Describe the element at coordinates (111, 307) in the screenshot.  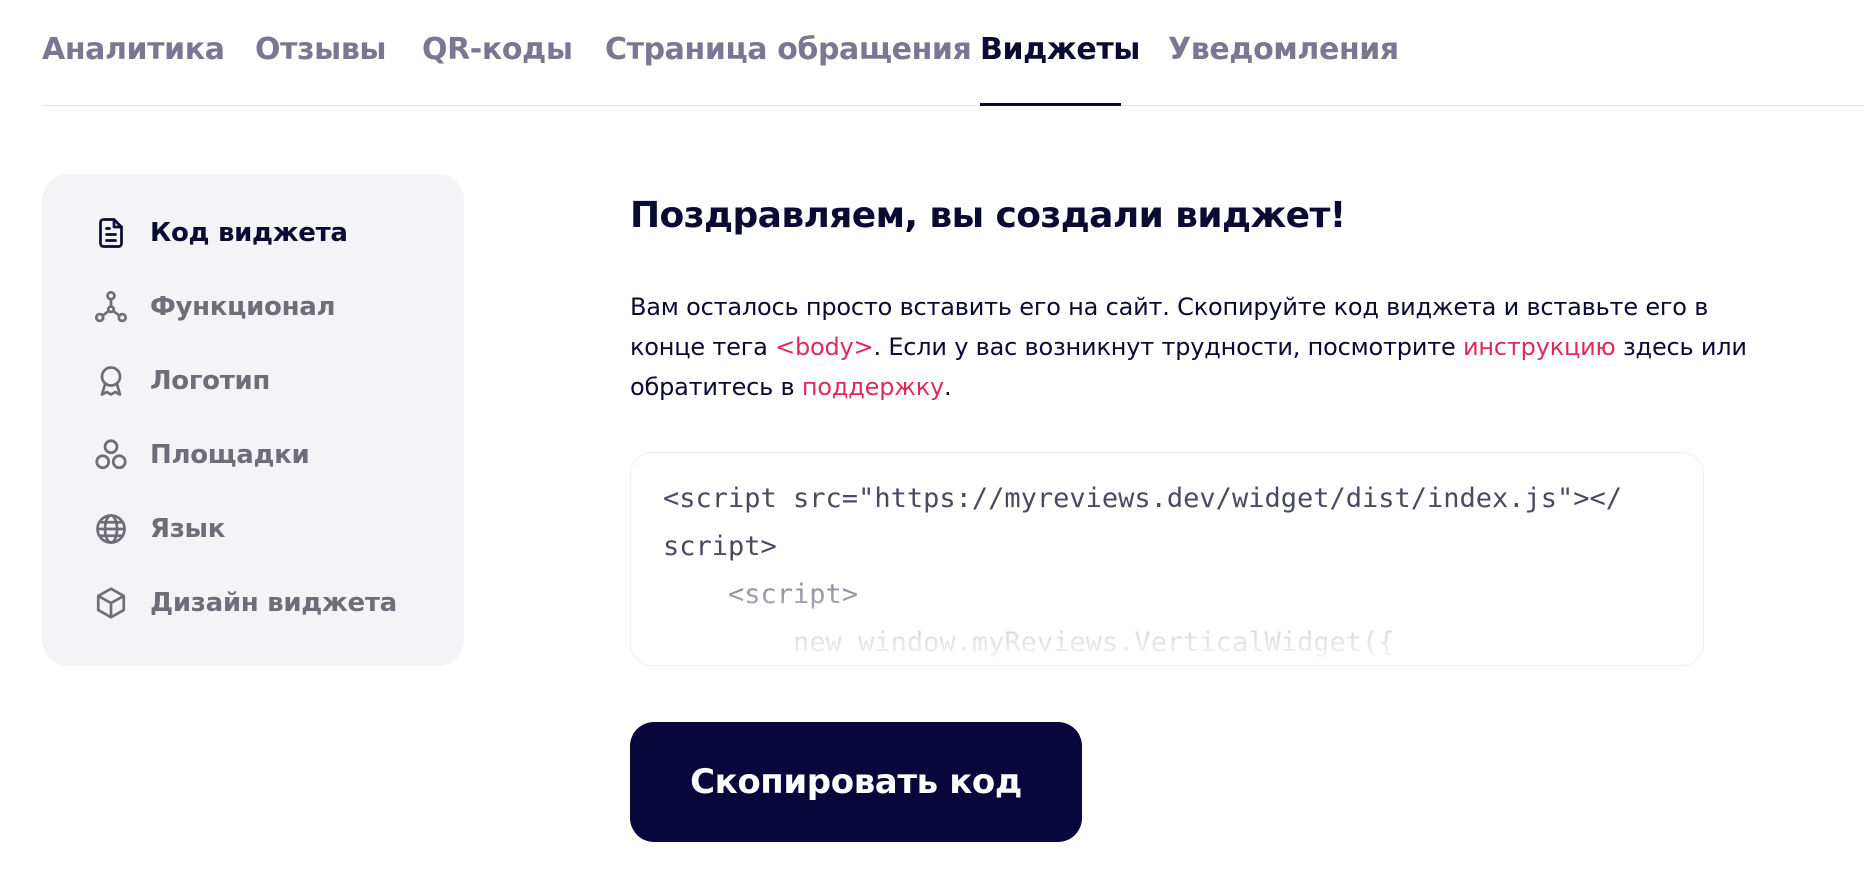
I see `nodes-icon` at that location.